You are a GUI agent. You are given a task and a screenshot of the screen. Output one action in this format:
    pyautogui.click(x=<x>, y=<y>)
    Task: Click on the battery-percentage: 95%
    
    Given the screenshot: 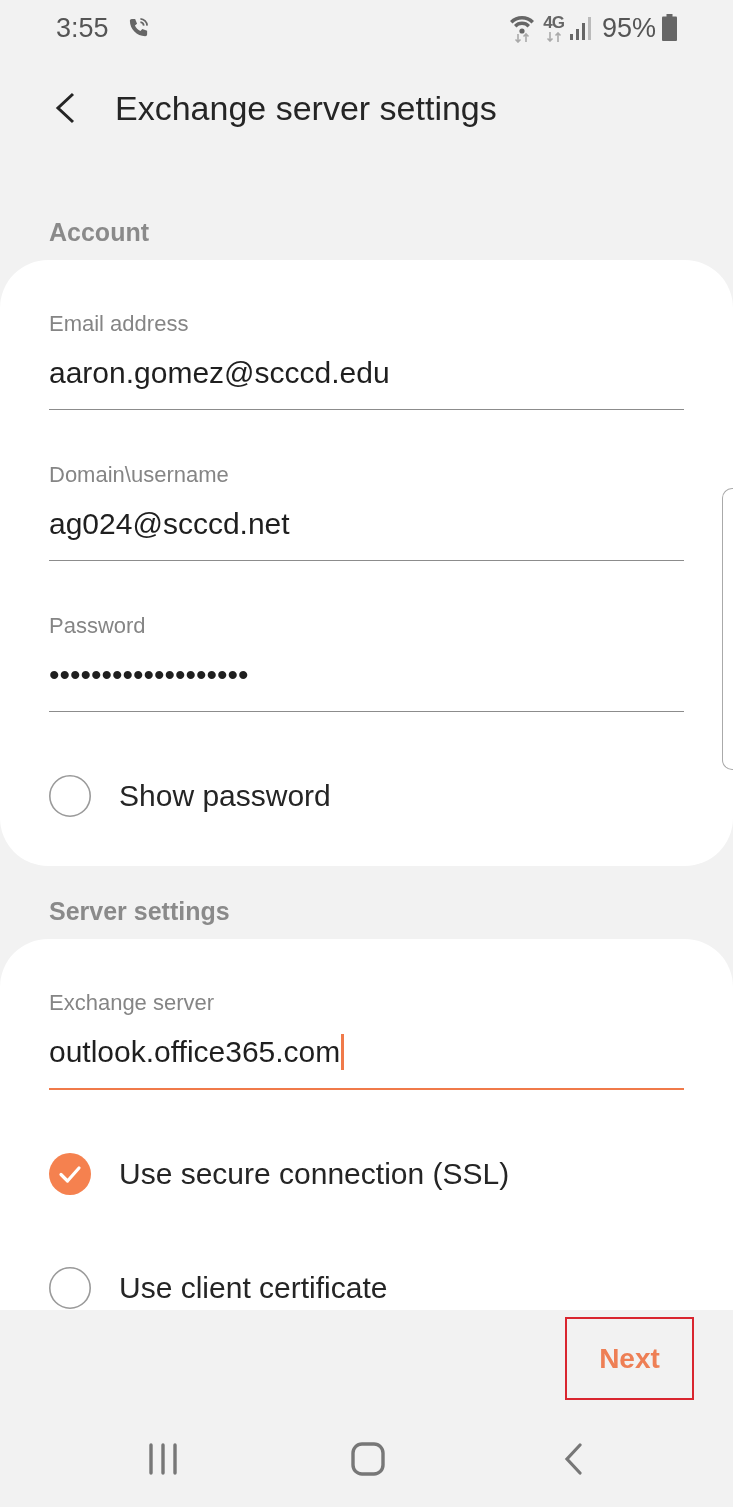 What is the action you would take?
    pyautogui.click(x=628, y=27)
    